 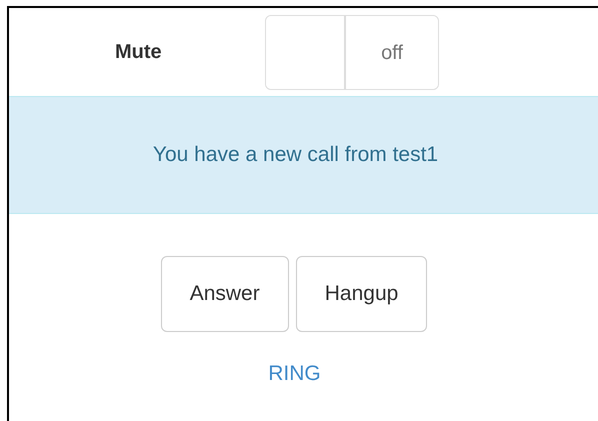 What do you see at coordinates (295, 155) in the screenshot?
I see `call-alert-message: You have a new call from test1` at bounding box center [295, 155].